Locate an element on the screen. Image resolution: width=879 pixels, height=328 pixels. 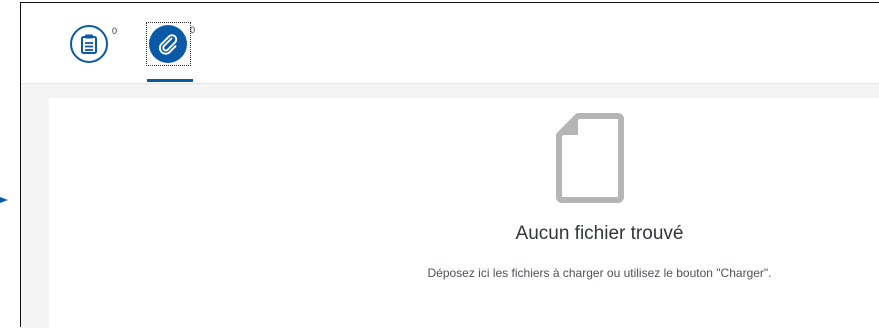
left-gutter is located at coordinates (10, 163).